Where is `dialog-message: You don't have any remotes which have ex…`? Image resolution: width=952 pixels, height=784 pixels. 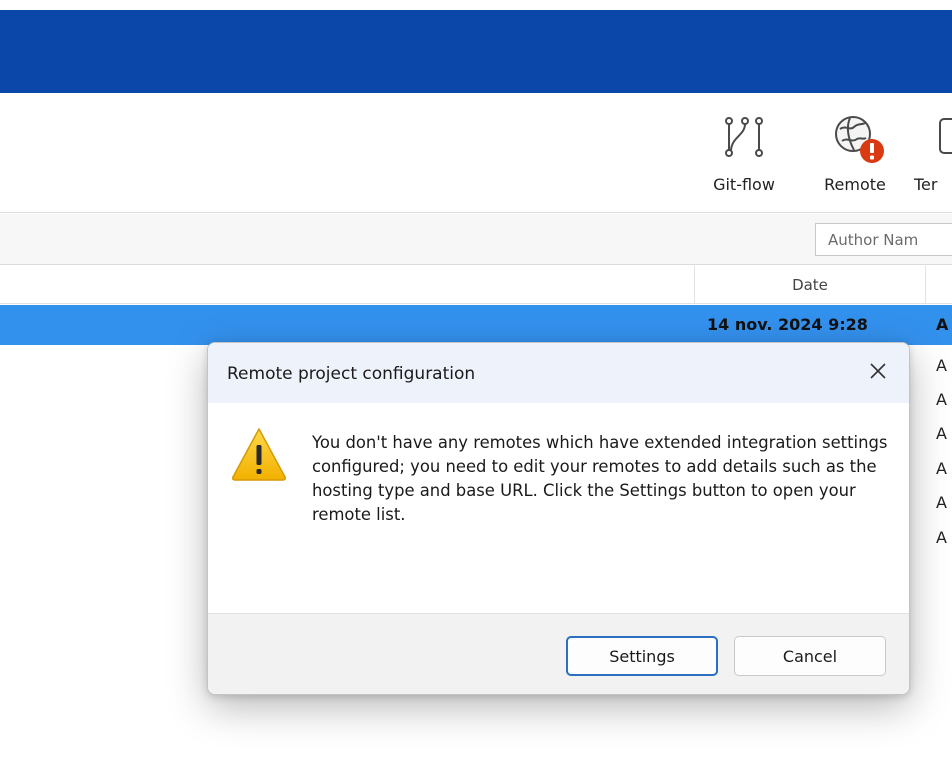
dialog-message: You don't have any remotes which have ex… is located at coordinates (600, 478).